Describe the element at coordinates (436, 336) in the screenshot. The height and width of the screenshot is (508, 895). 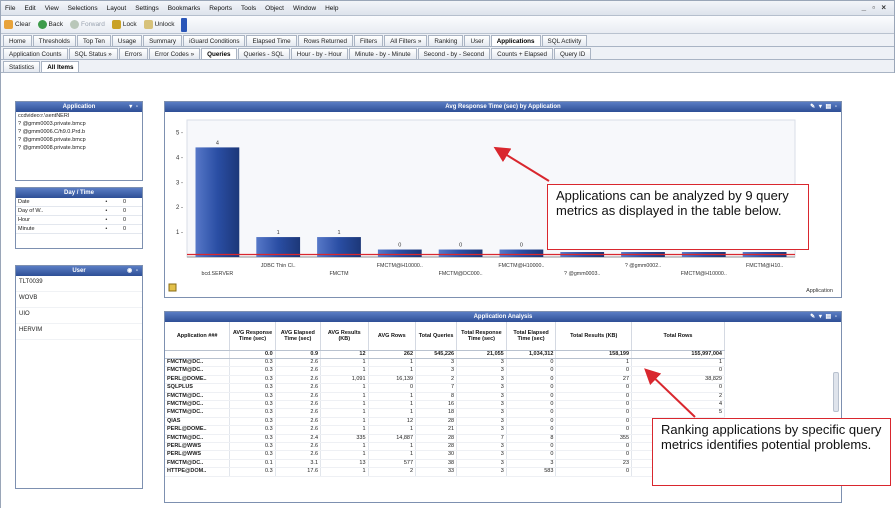
I see `column-header: Total Queries` at that location.